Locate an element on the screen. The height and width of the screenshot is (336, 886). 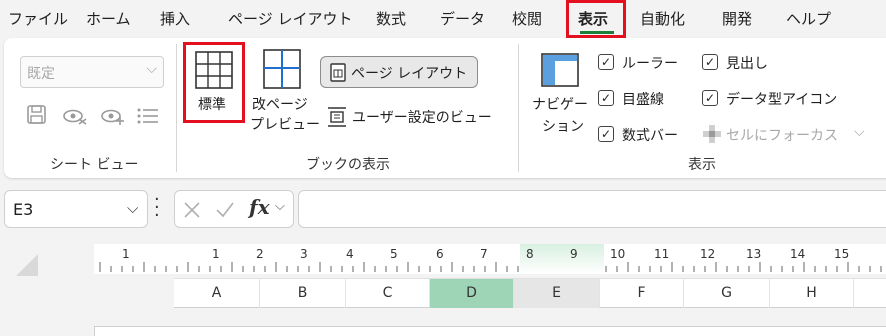
navigation-pane-icon is located at coordinates (560, 70).